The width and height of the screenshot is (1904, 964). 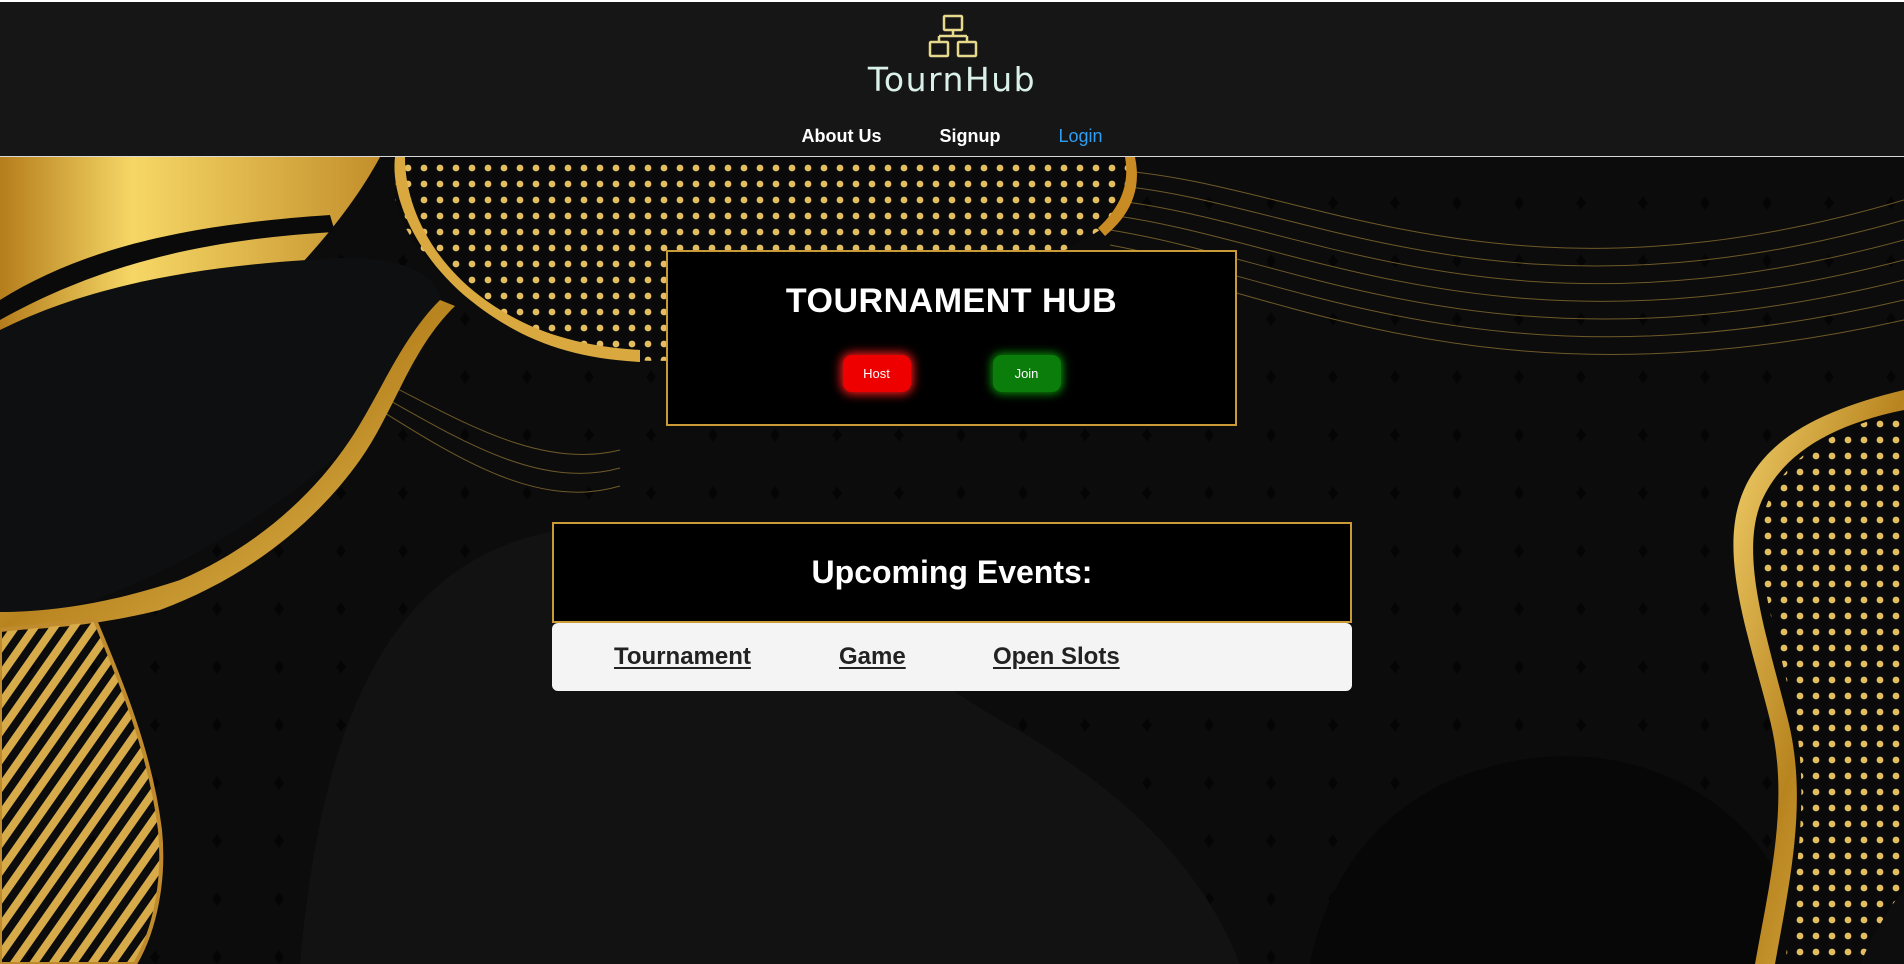 I want to click on host-button: Host, so click(x=876, y=373).